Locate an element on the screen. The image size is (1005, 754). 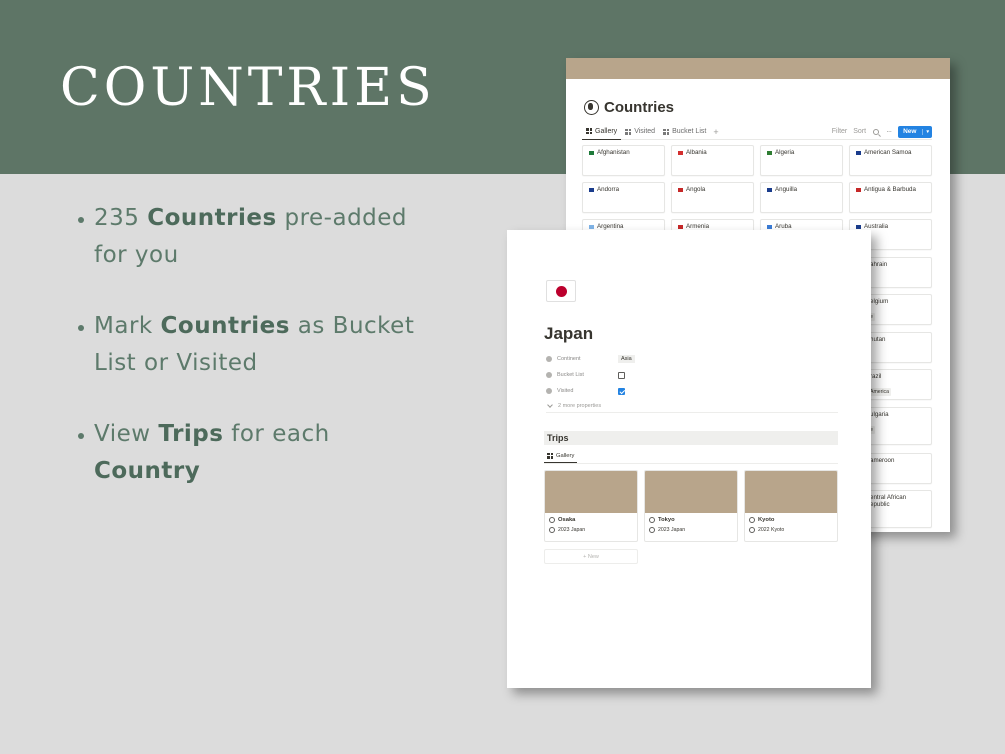
tab-trips-gallery: Gallery is located at coordinates (561, 456).